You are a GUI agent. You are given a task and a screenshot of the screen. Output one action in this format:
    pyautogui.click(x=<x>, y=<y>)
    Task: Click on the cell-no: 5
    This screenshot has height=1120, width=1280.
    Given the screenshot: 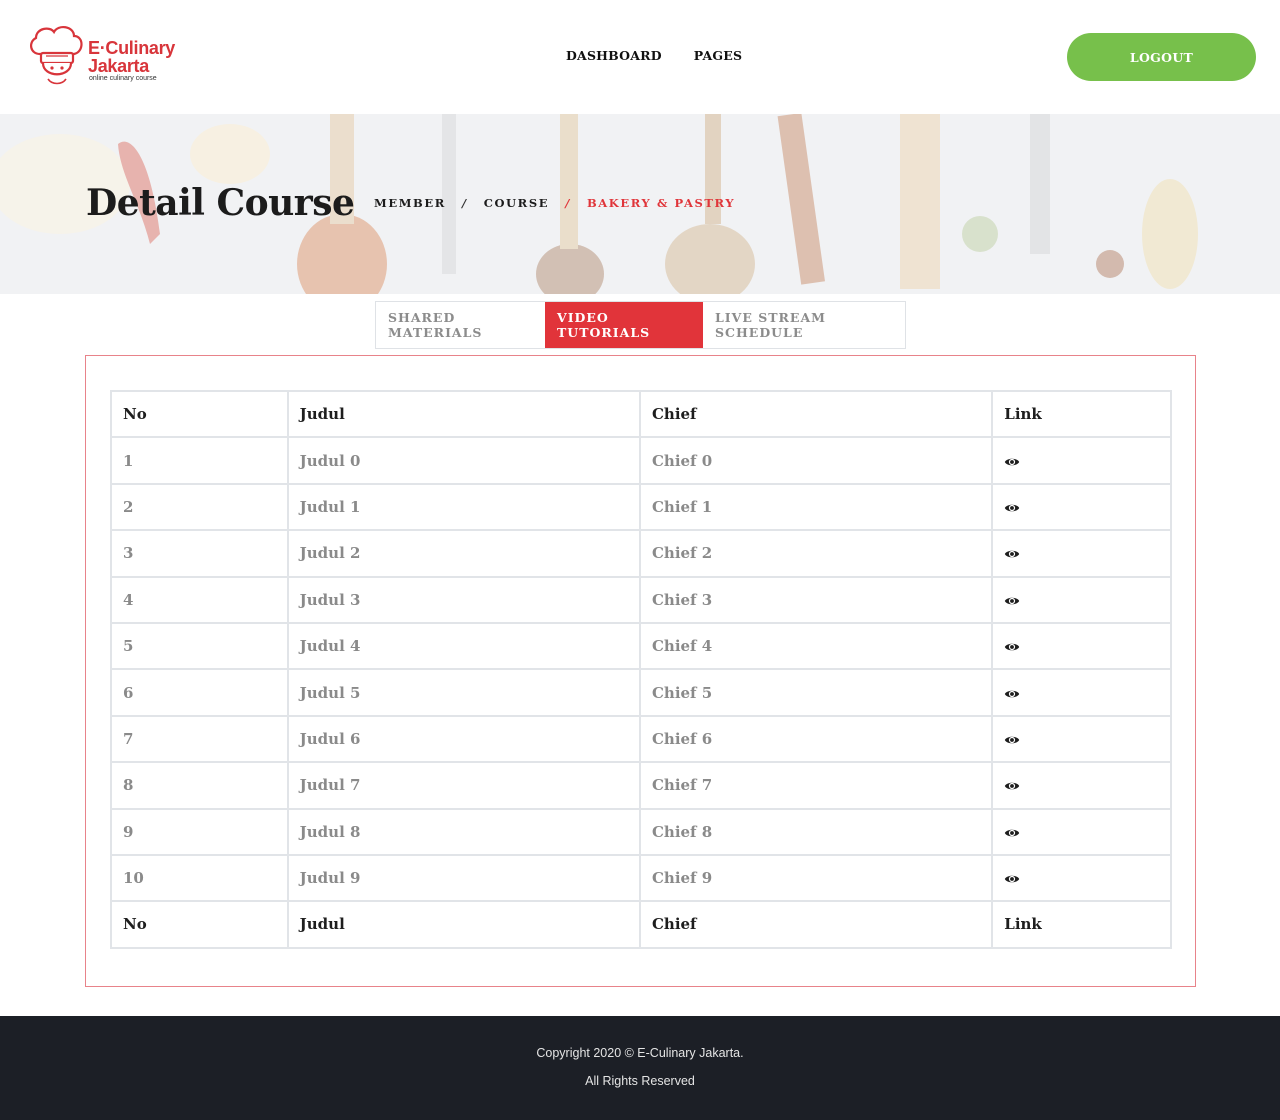 What is the action you would take?
    pyautogui.click(x=199, y=646)
    